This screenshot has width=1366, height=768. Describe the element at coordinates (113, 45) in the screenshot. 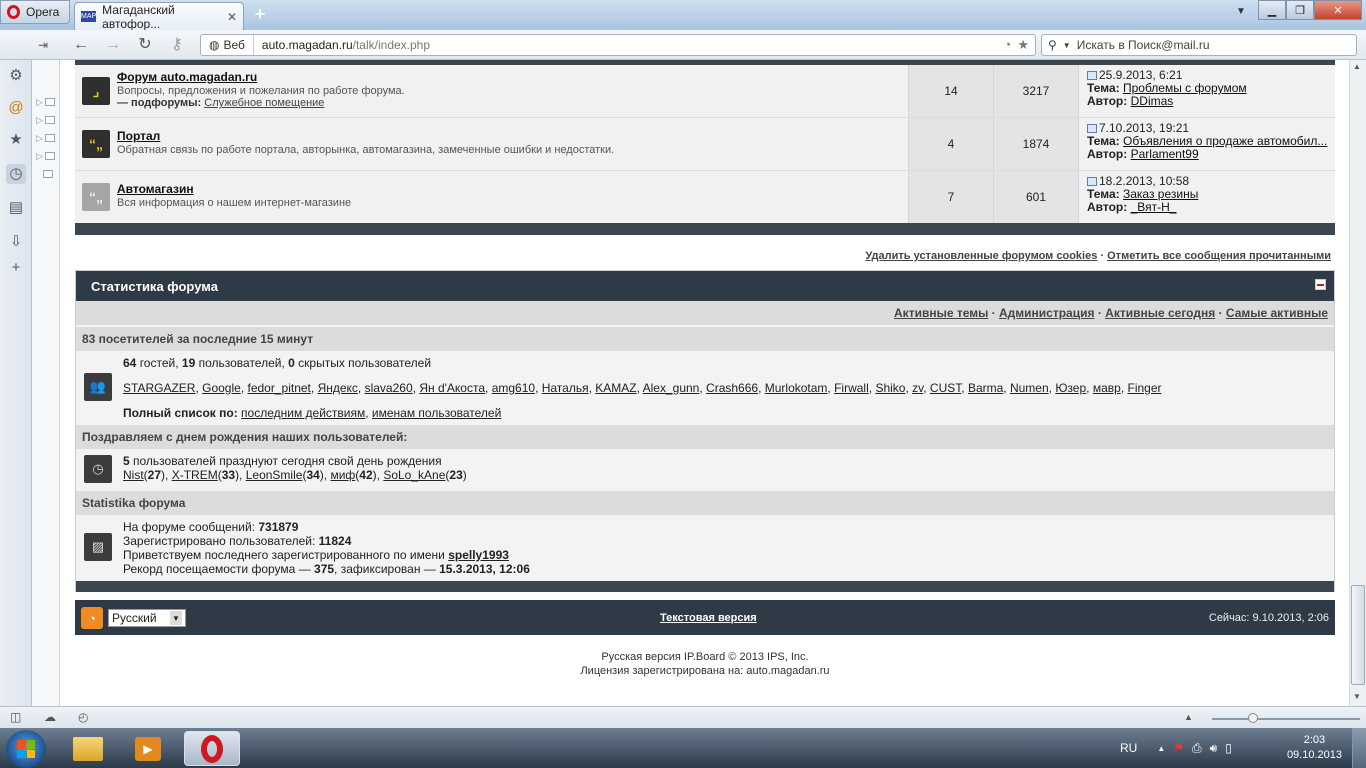

I see `forward-icon: →` at that location.